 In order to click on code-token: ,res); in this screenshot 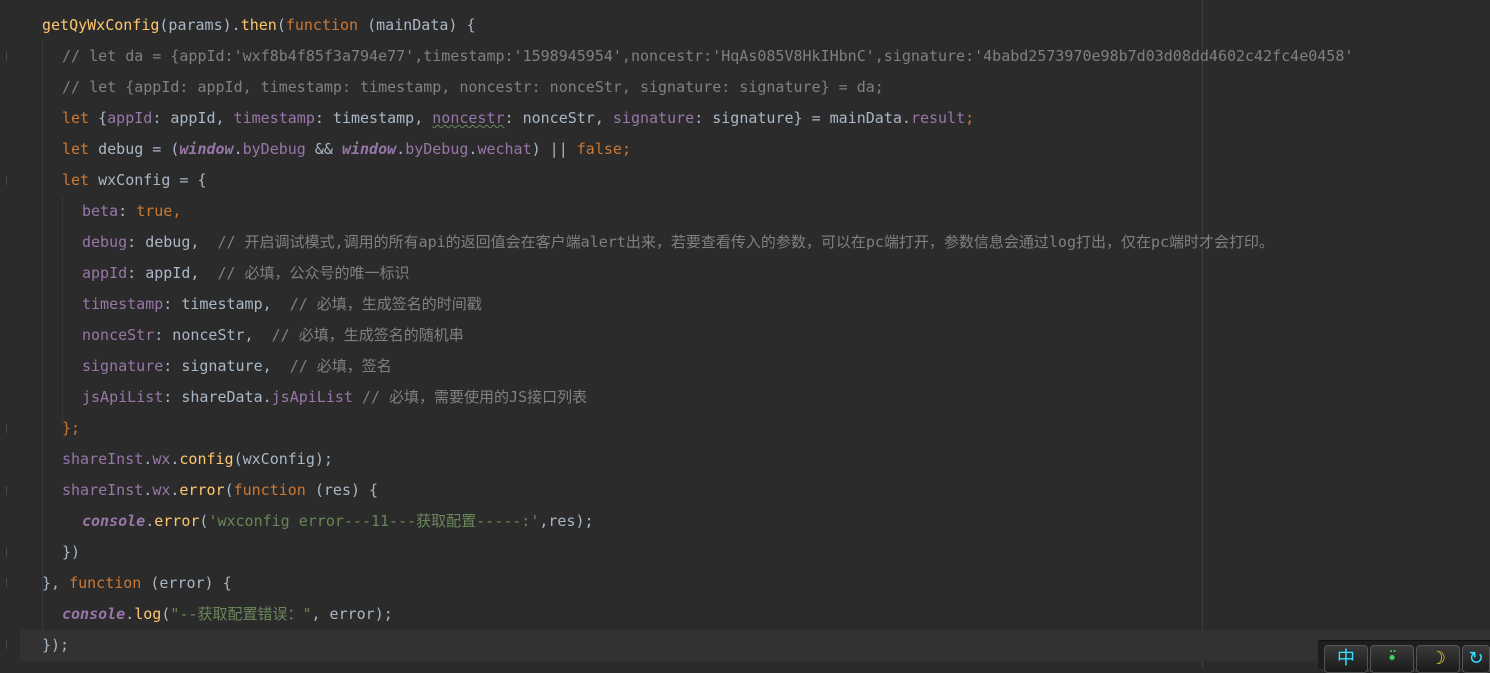, I will do `click(566, 521)`.